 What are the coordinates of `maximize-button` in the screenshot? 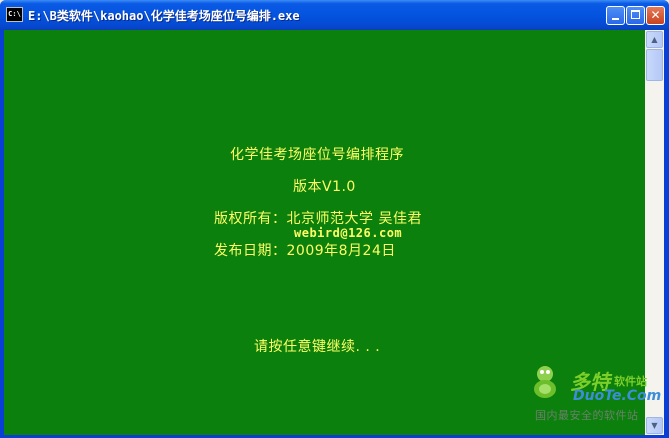 It's located at (635, 15).